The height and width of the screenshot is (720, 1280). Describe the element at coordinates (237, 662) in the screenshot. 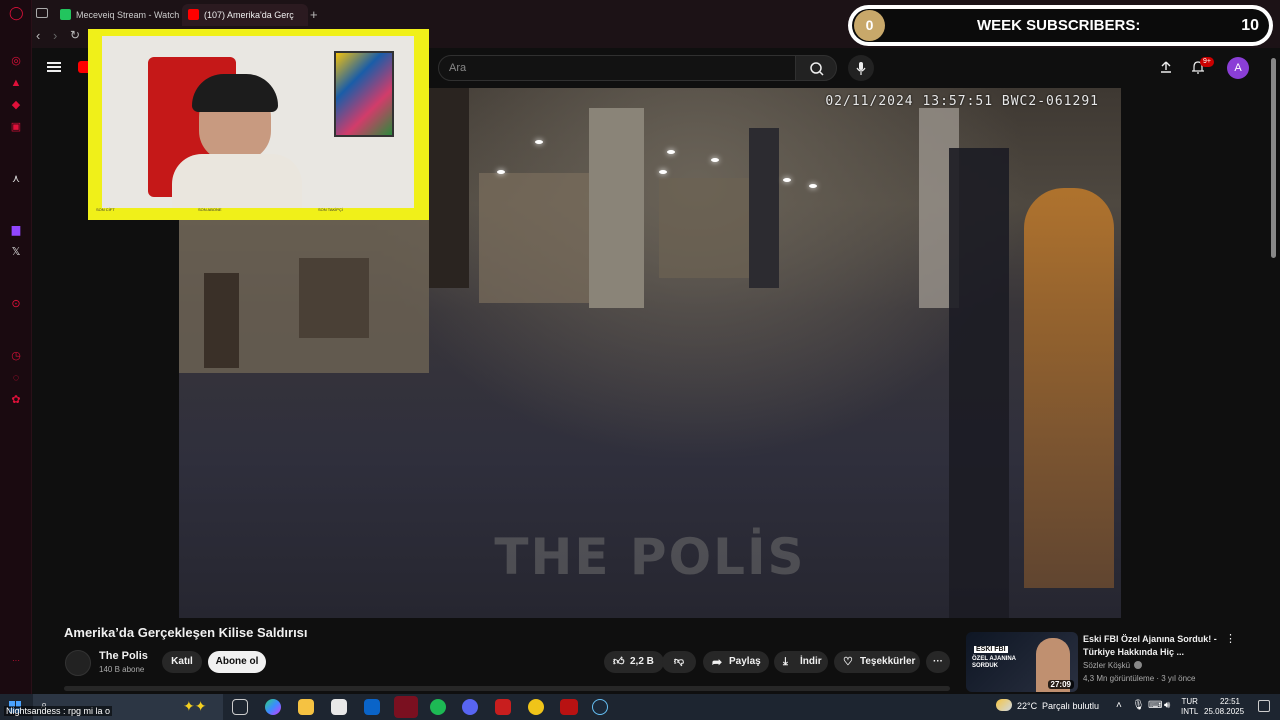

I see `subscribe-button: Abone ol` at that location.